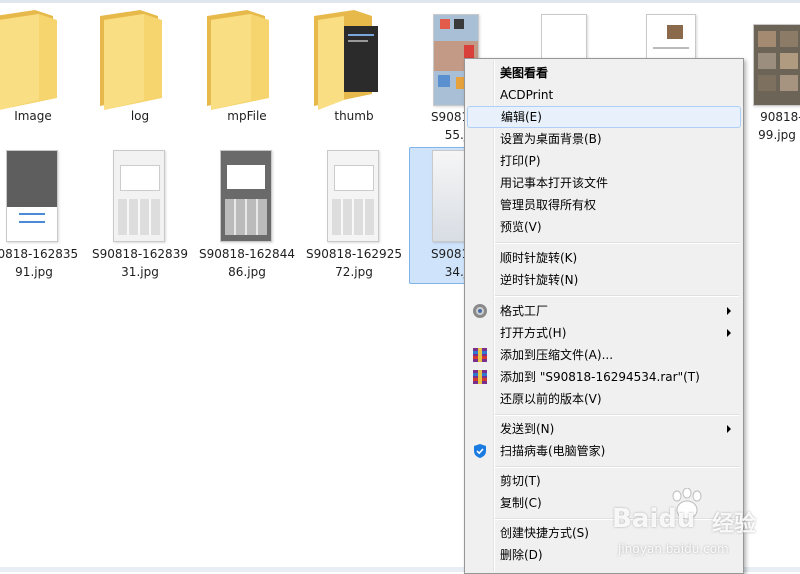 This screenshot has width=800, height=574. I want to click on watermark-jingyan-text: 经验, so click(734, 524).